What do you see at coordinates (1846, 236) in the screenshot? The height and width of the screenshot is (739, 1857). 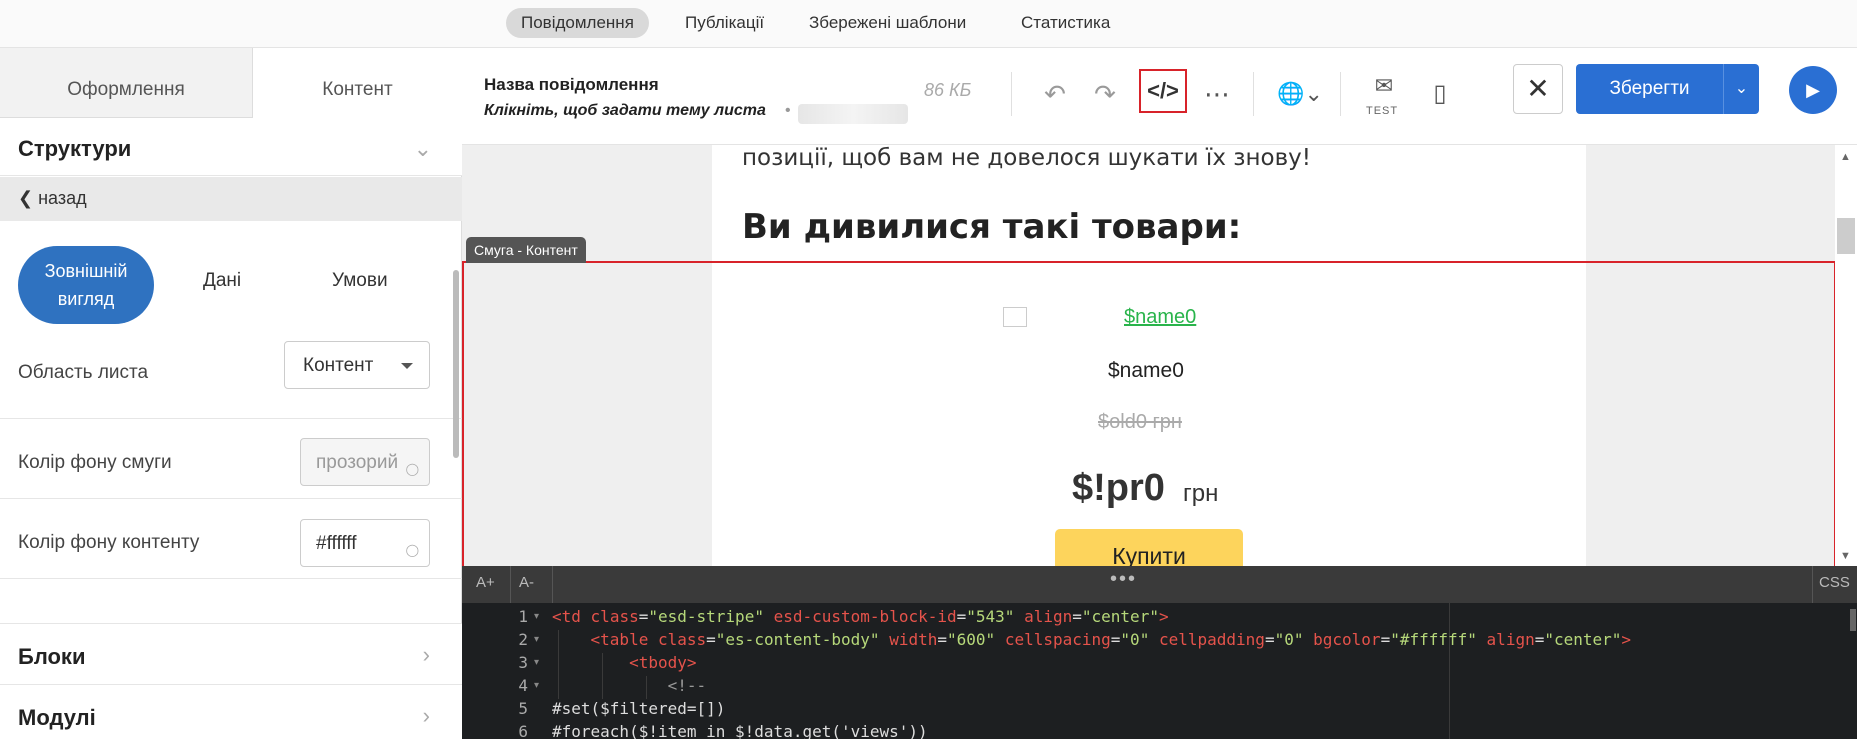 I see `canvas-scroll-thumb` at bounding box center [1846, 236].